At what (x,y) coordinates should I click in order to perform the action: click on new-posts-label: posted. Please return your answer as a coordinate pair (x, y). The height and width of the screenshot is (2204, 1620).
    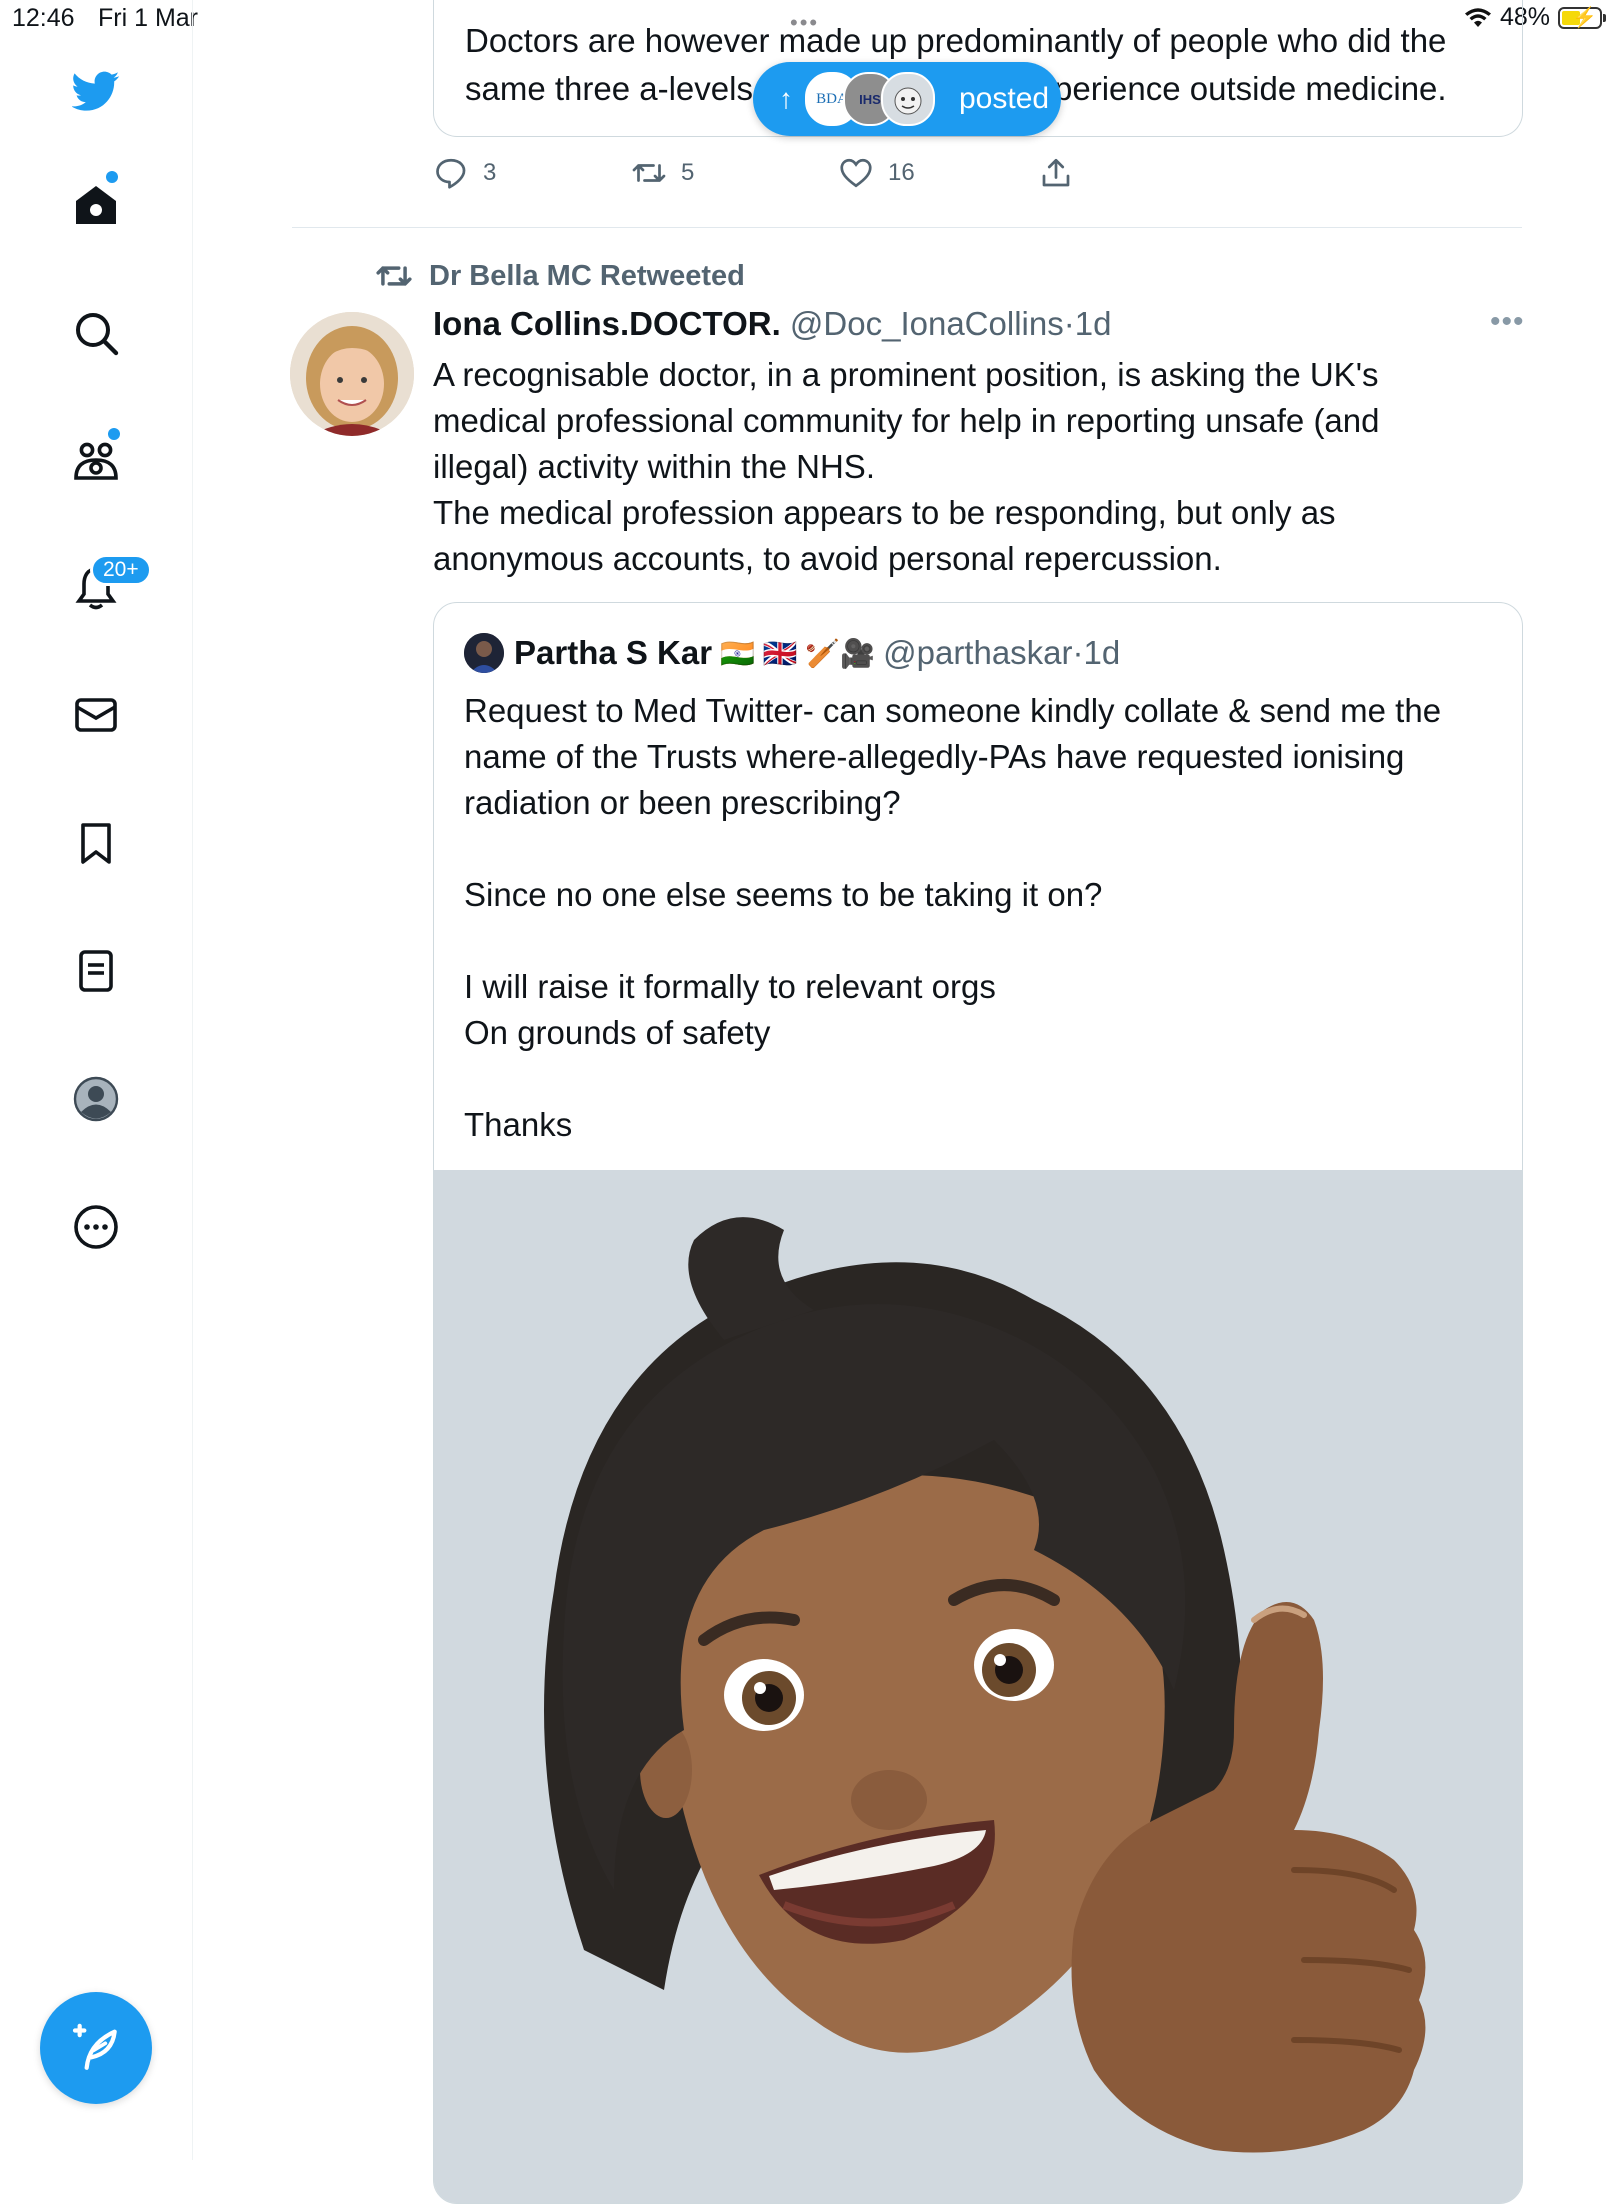
    Looking at the image, I should click on (1004, 98).